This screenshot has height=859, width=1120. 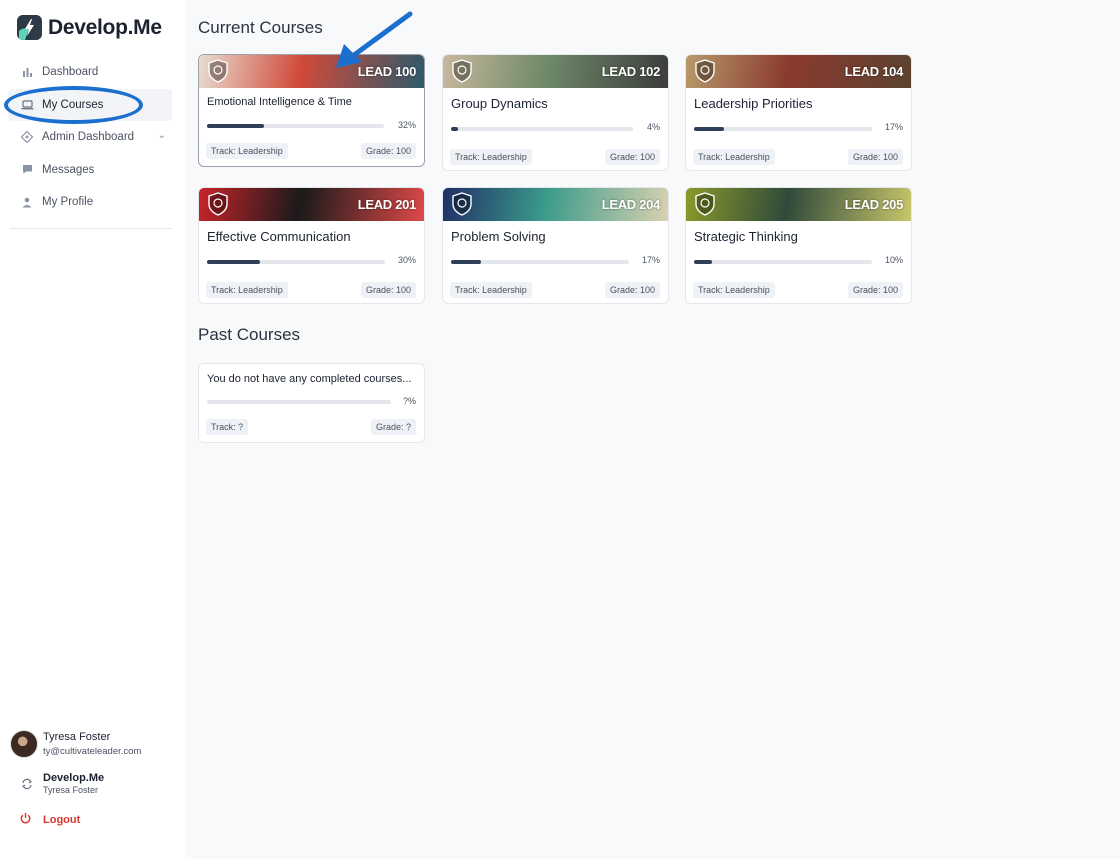 What do you see at coordinates (406, 125) in the screenshot?
I see `progress-percent: 32%` at bounding box center [406, 125].